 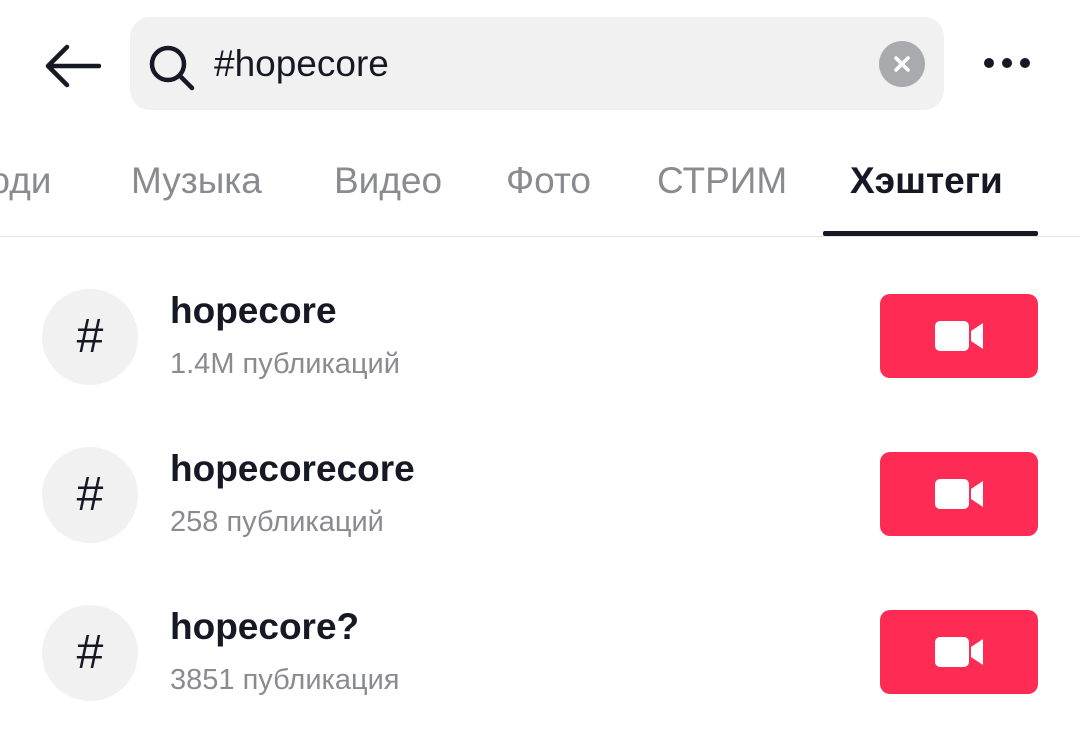 I want to click on hashtag-post-count: 3851 публикация, so click(x=285, y=680).